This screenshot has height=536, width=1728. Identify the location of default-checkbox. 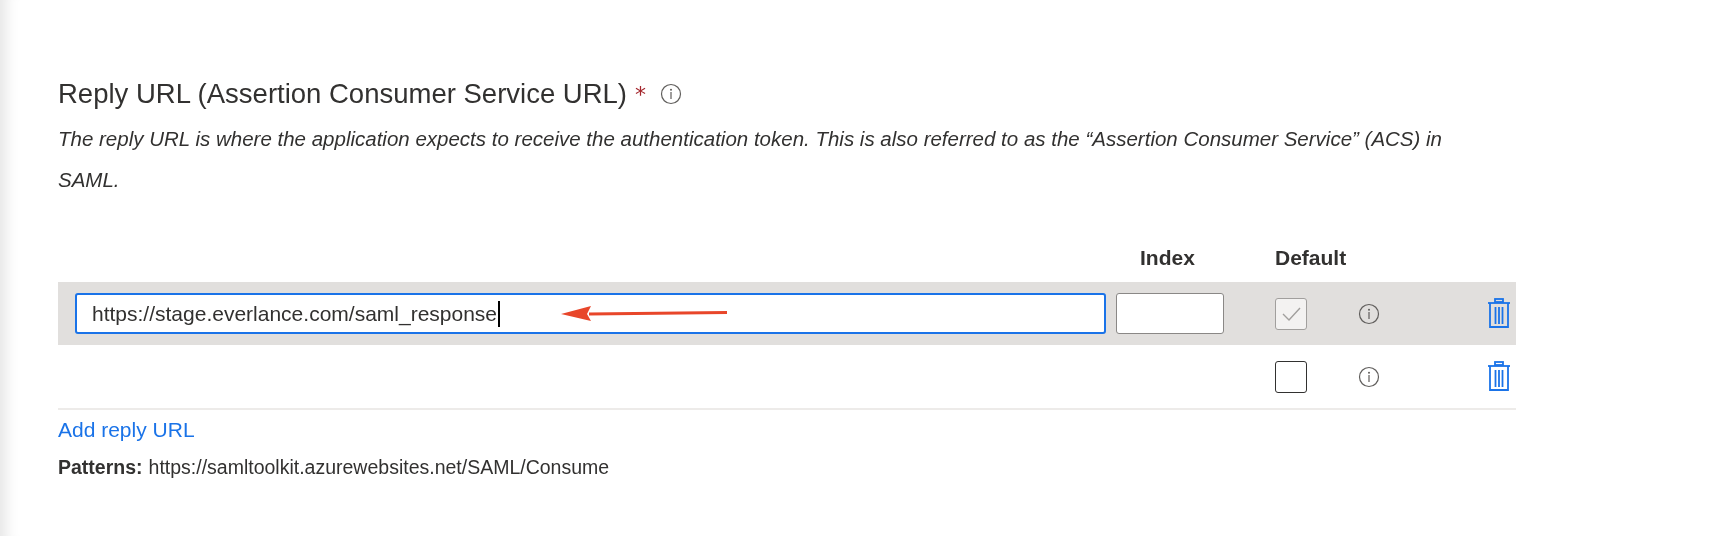
(1291, 376).